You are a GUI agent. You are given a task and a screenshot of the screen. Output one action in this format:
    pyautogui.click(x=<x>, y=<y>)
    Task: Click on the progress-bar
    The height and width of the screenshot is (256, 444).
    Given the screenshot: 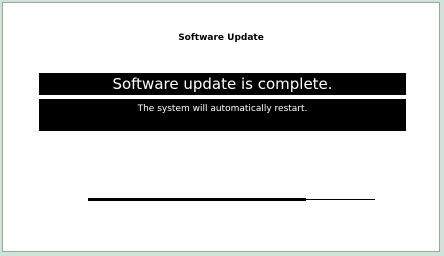 What is the action you would take?
    pyautogui.click(x=231, y=199)
    